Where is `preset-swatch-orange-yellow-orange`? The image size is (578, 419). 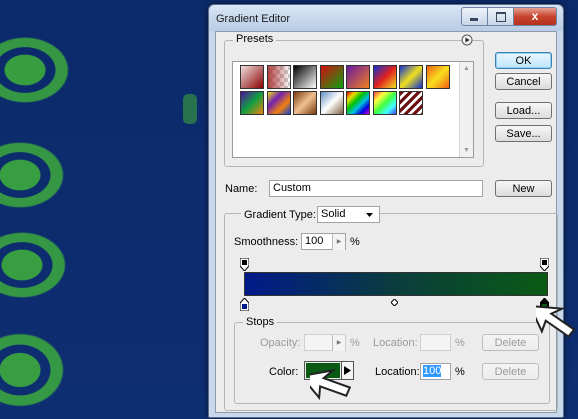 preset-swatch-orange-yellow-orange is located at coordinates (437, 77).